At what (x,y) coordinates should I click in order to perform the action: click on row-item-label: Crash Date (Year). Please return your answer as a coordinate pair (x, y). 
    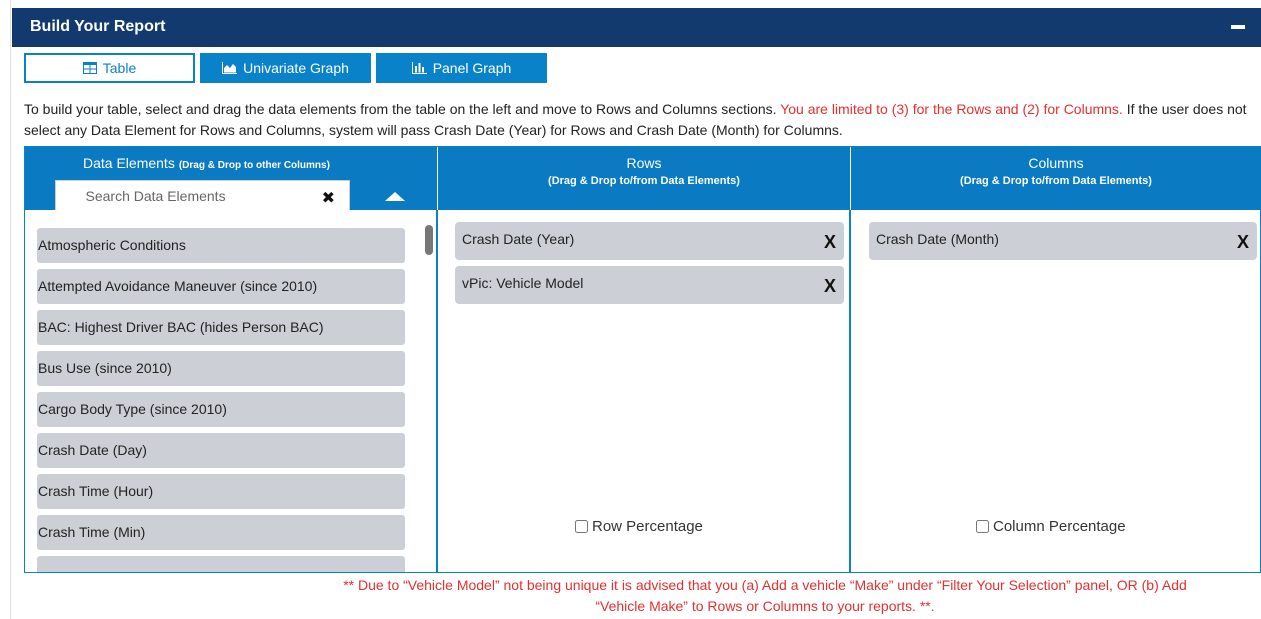
    Looking at the image, I should click on (518, 239).